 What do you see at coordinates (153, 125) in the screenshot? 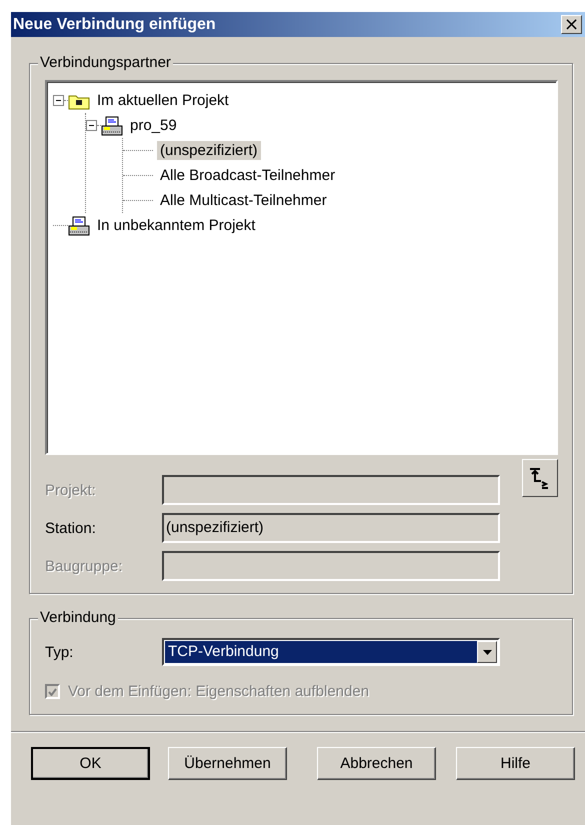
I see `tree-item: pro_59` at bounding box center [153, 125].